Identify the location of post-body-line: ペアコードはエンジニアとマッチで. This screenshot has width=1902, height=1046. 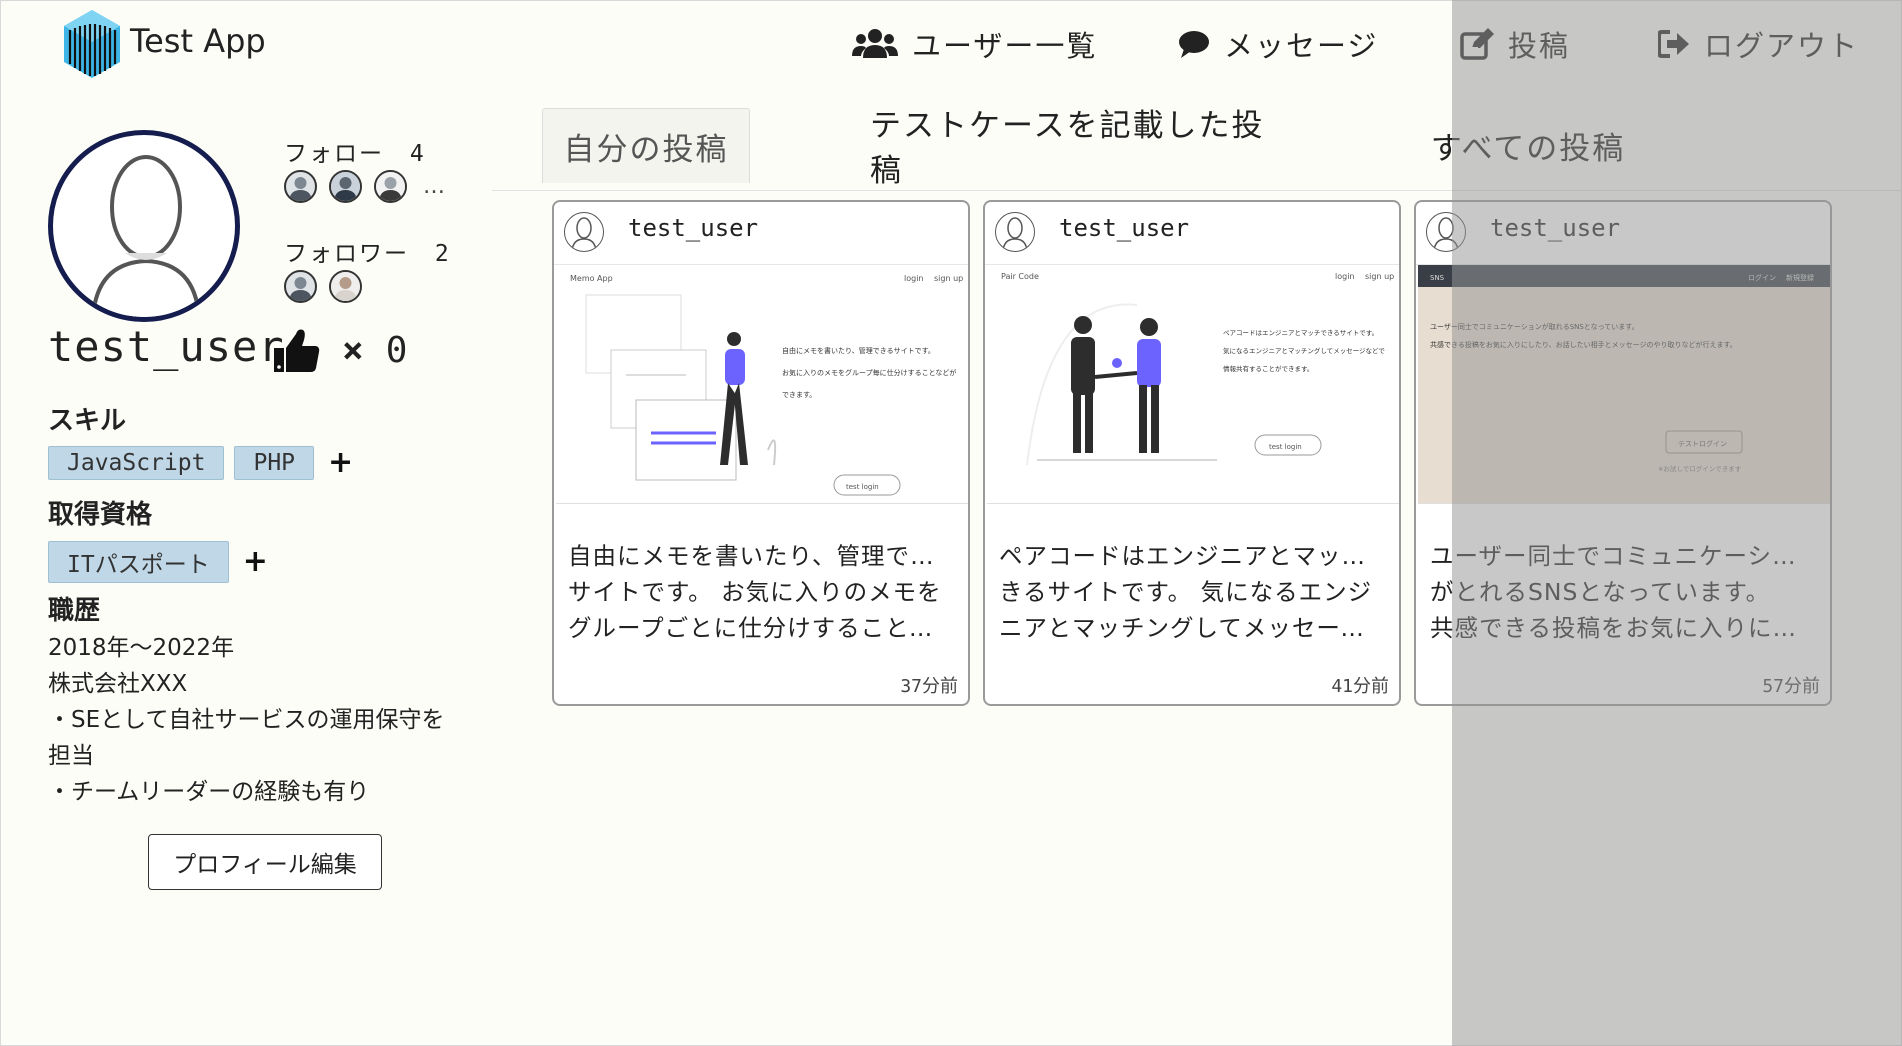
(1193, 556).